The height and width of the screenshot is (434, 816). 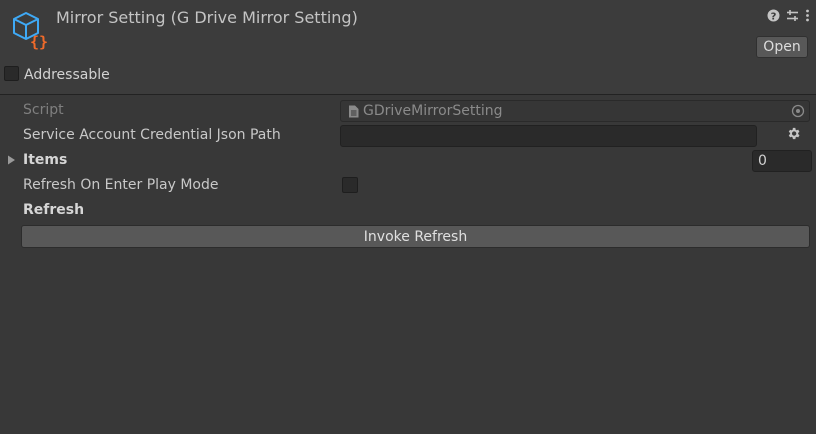 What do you see at coordinates (408, 94) in the screenshot?
I see `header-divider` at bounding box center [408, 94].